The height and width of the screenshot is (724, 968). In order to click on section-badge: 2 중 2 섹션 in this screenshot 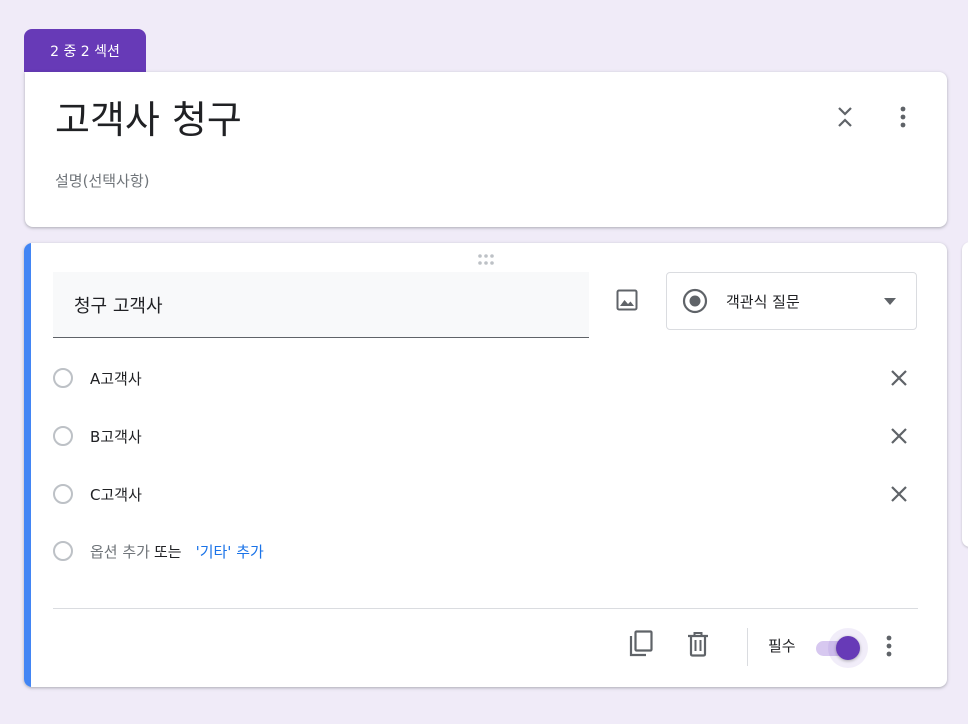, I will do `click(85, 50)`.